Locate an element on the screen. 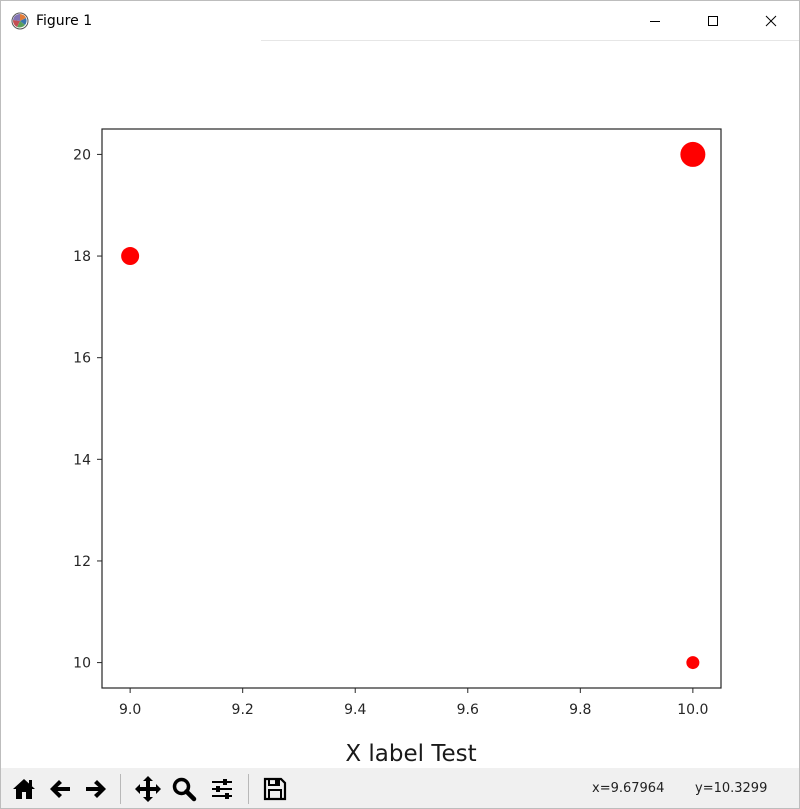  maximize-icon is located at coordinates (713, 21).